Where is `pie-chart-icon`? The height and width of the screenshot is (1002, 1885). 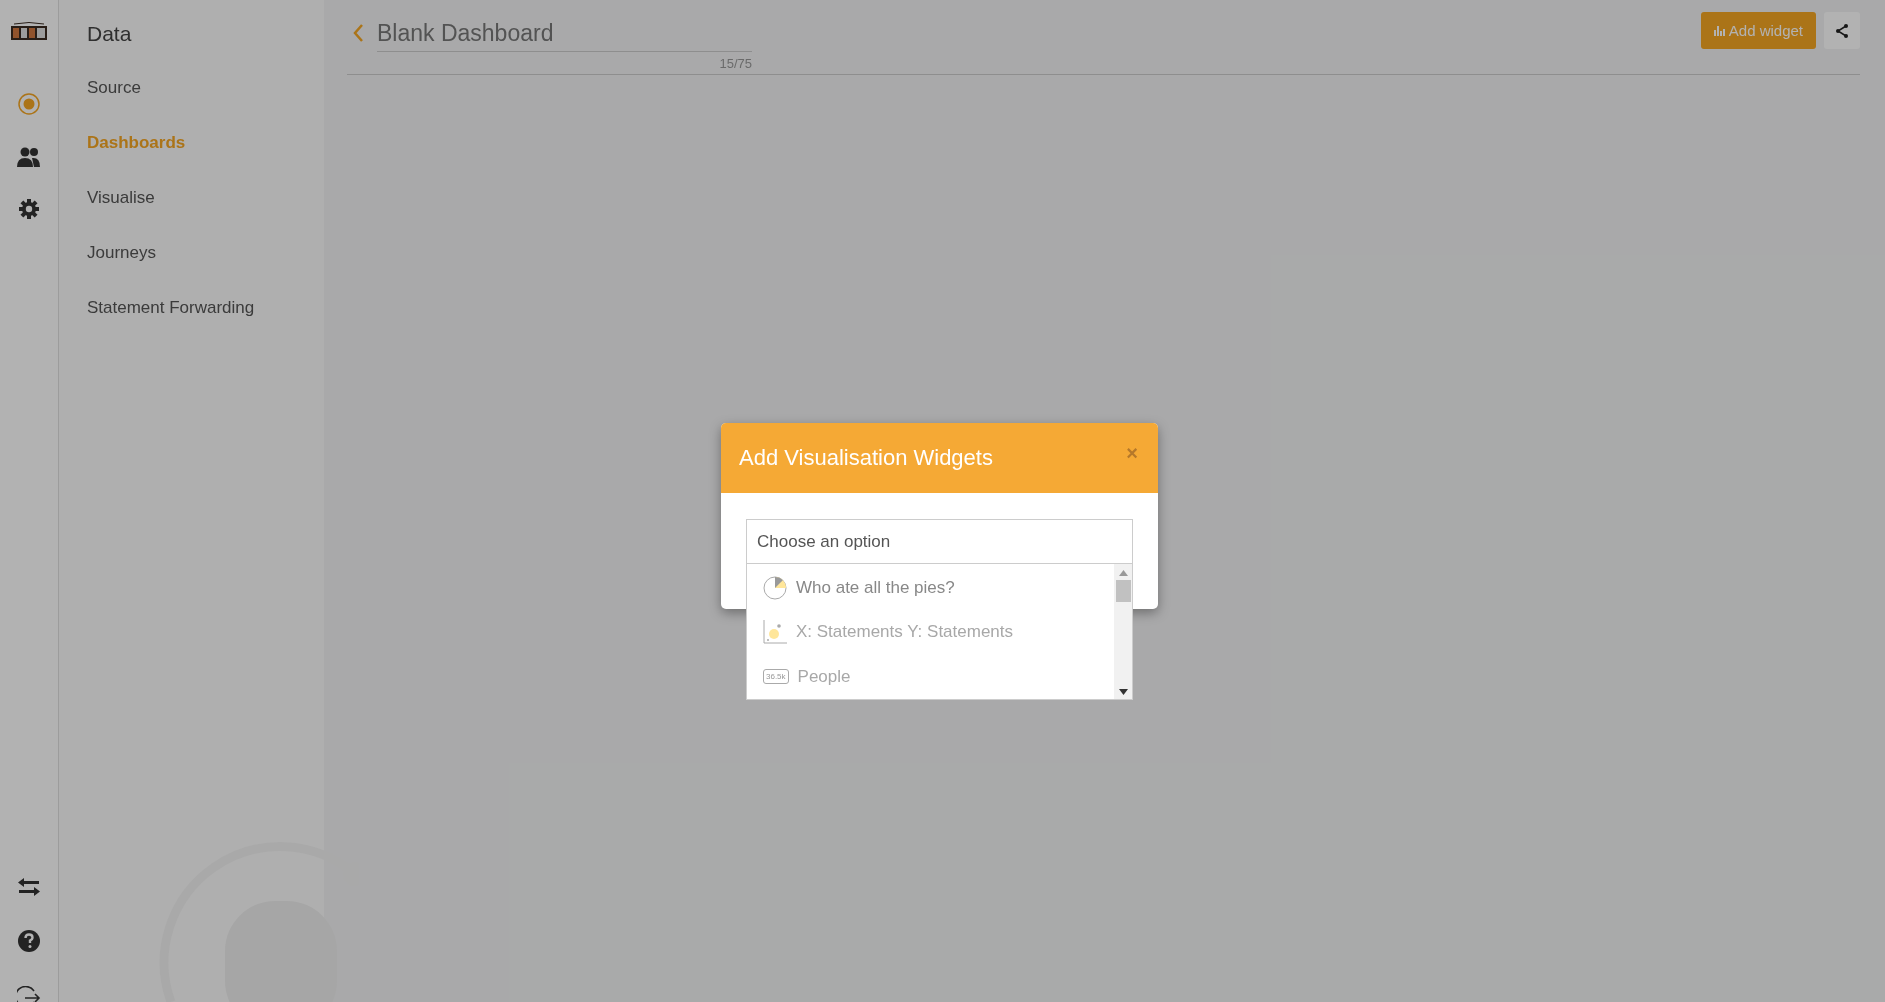
pie-chart-icon is located at coordinates (775, 588).